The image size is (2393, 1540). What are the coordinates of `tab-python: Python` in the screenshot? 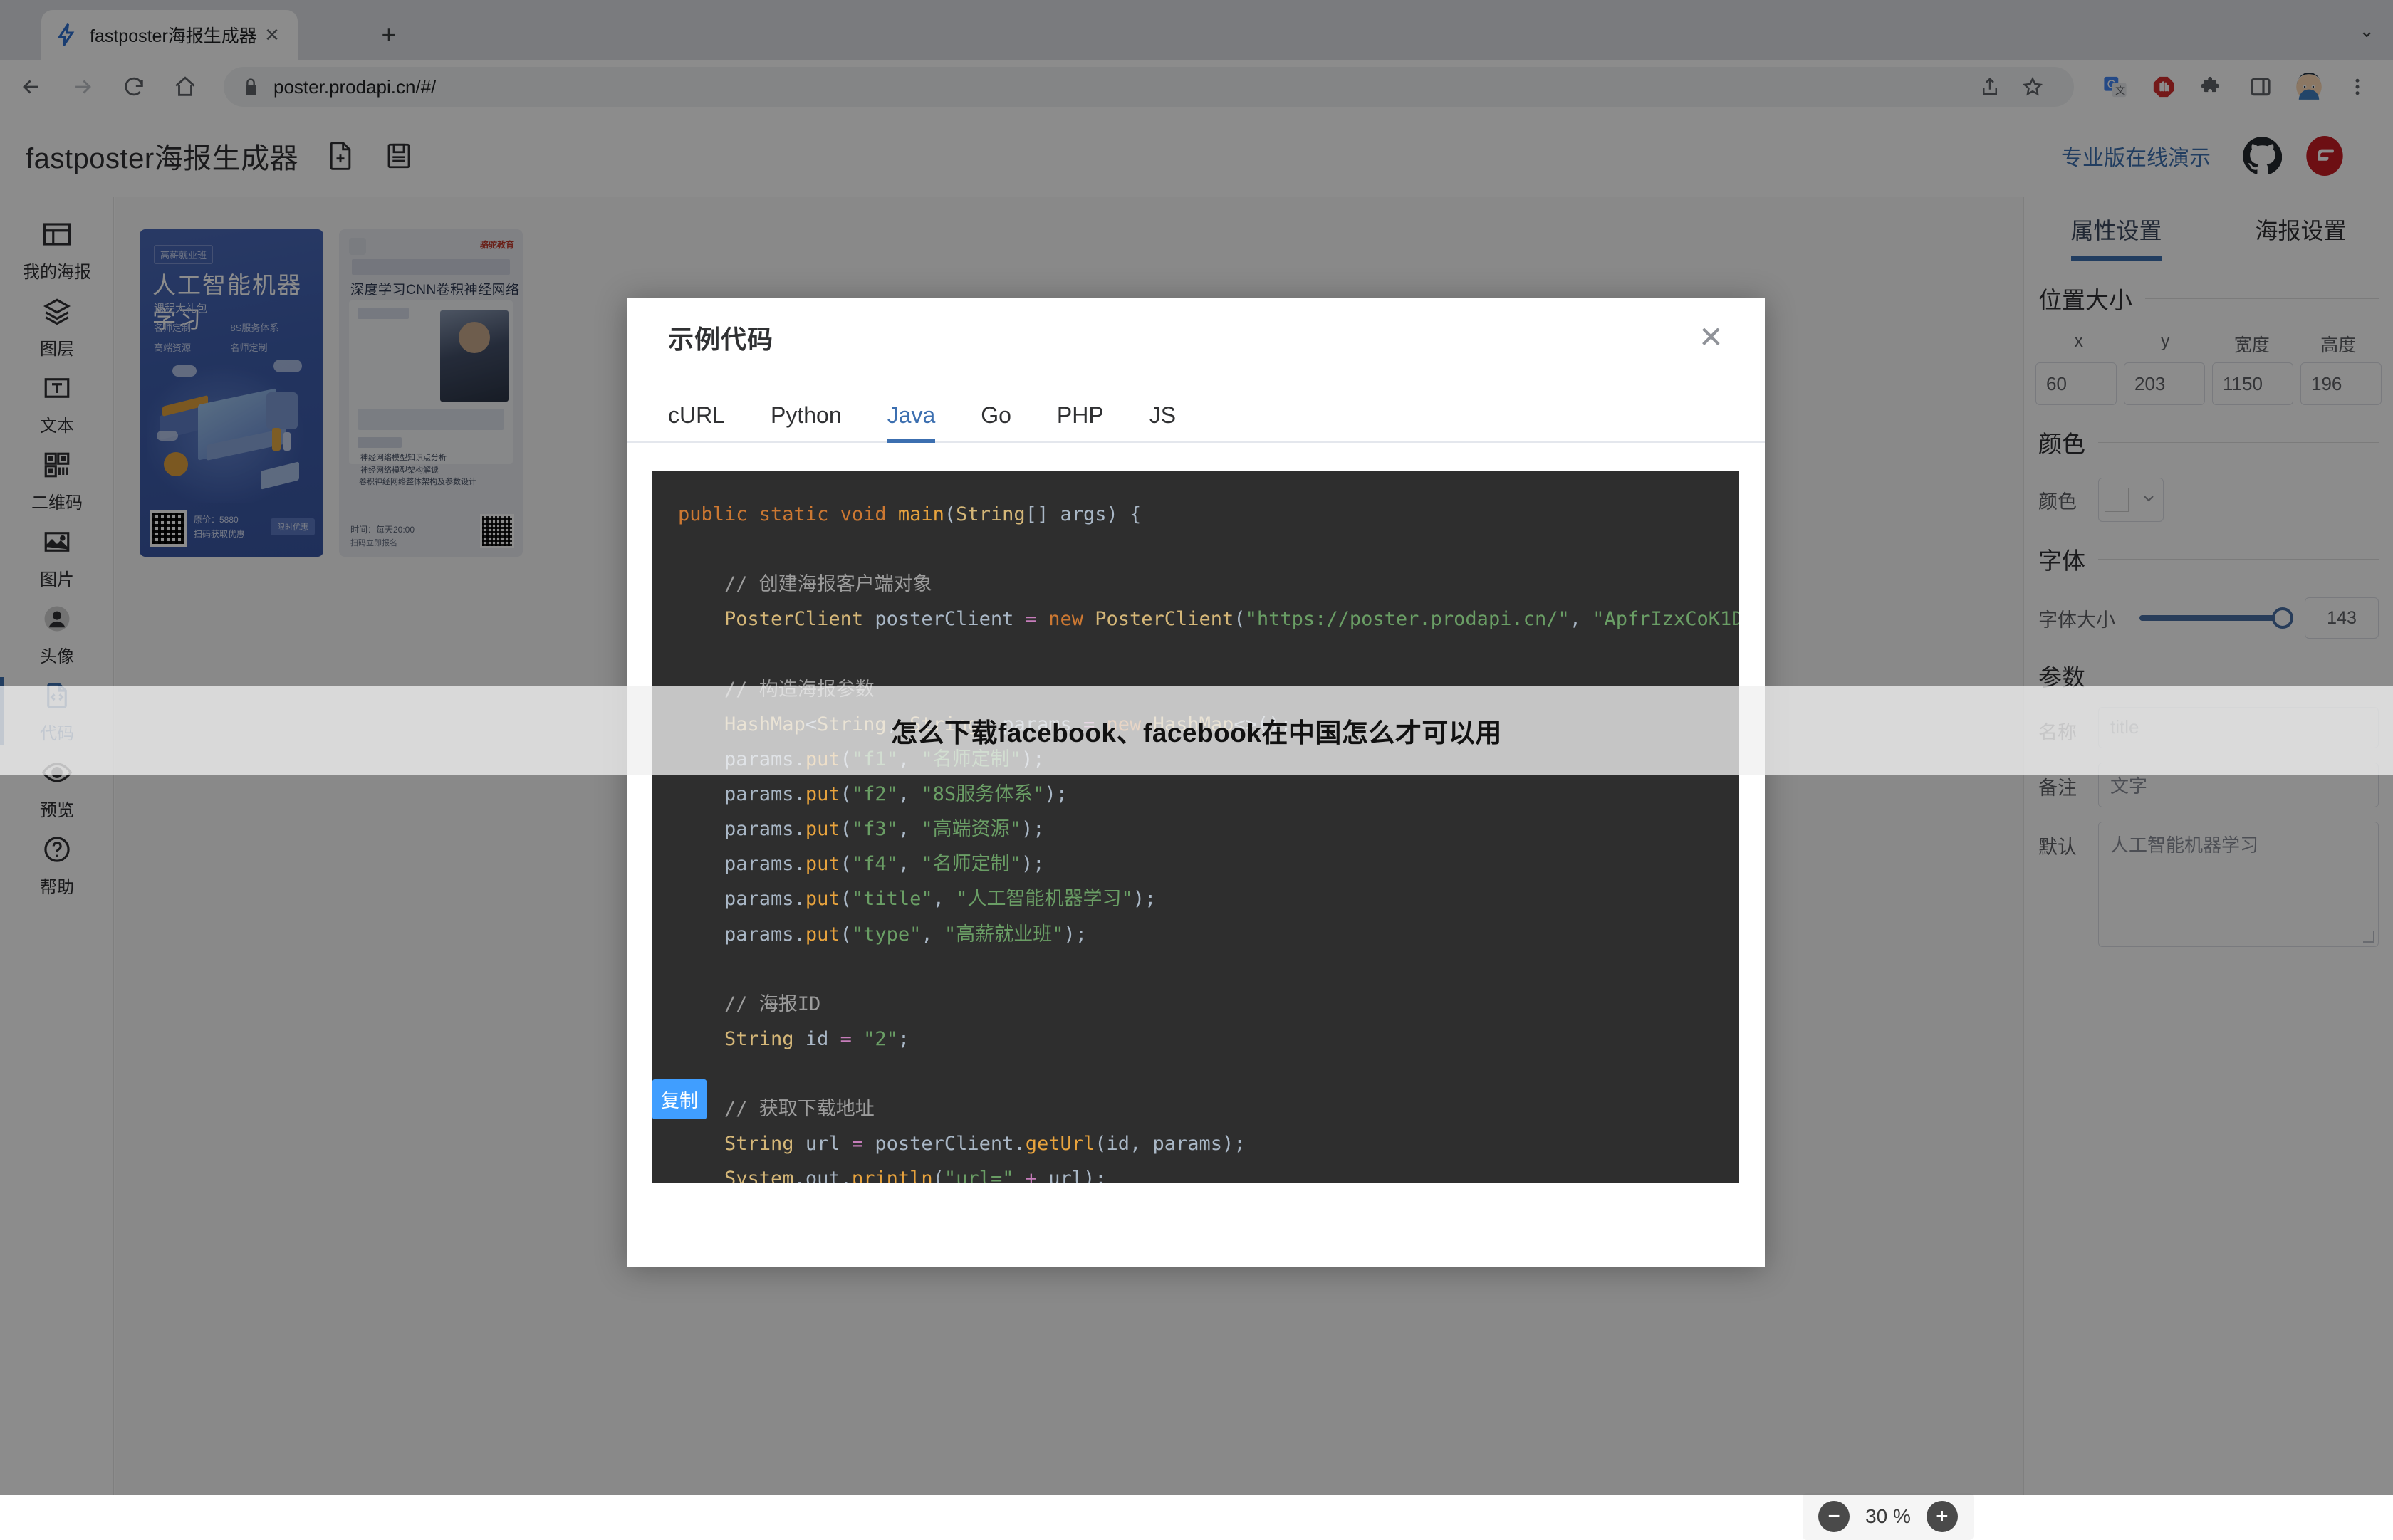 It's located at (806, 421).